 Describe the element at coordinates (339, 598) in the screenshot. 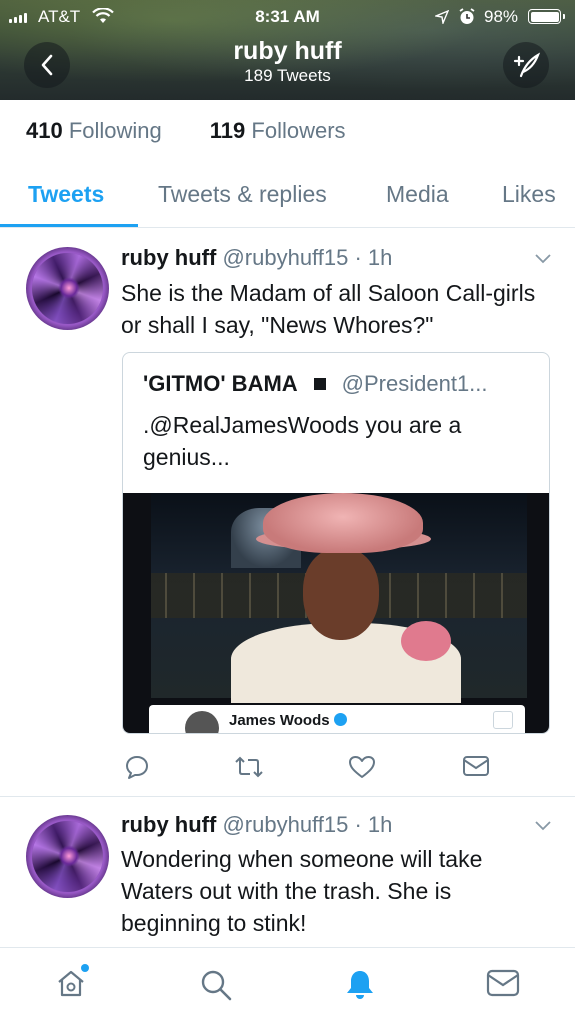

I see `news-photo` at that location.